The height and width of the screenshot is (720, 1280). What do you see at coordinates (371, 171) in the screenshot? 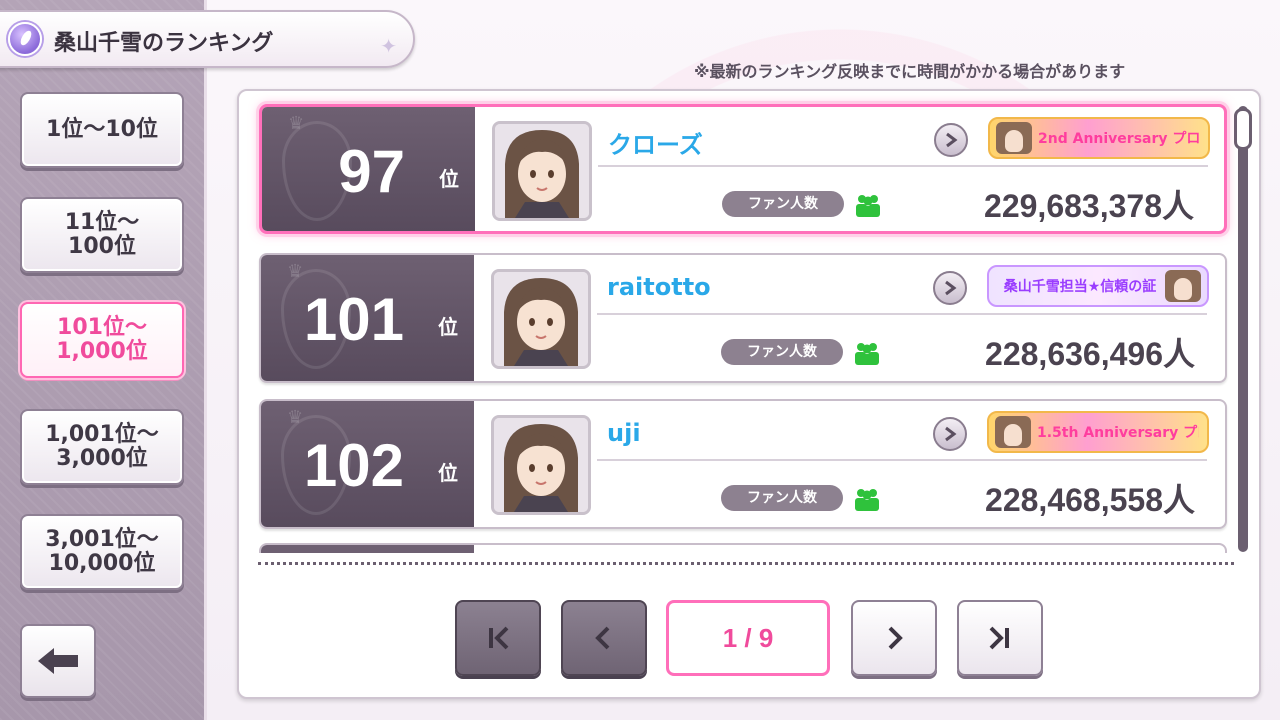
I see `rank-number: 97` at bounding box center [371, 171].